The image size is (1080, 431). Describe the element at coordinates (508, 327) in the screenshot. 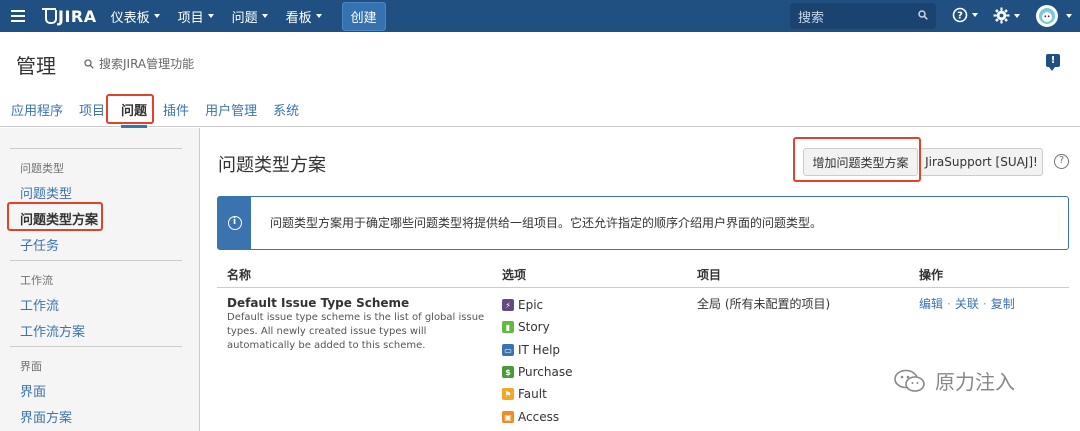

I see `story-icon: ▮` at that location.